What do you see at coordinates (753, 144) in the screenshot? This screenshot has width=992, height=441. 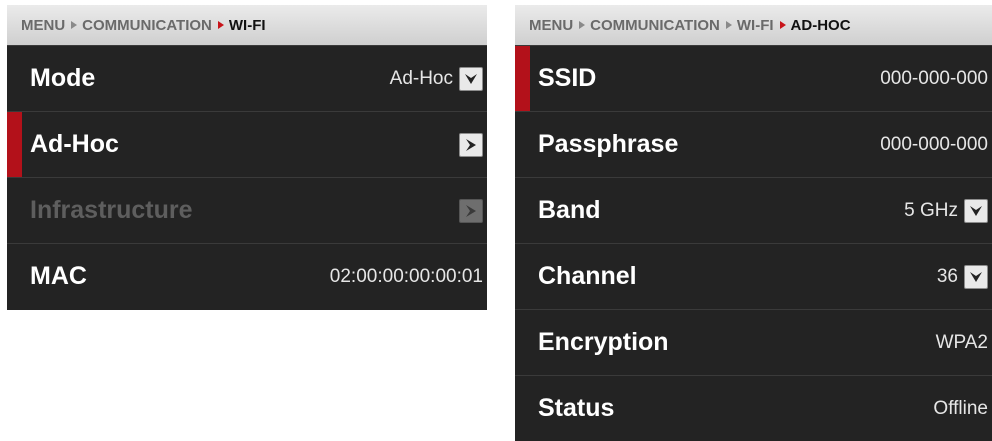 I see `menu-row-passphrase: Passphrase 000-000-000` at bounding box center [753, 144].